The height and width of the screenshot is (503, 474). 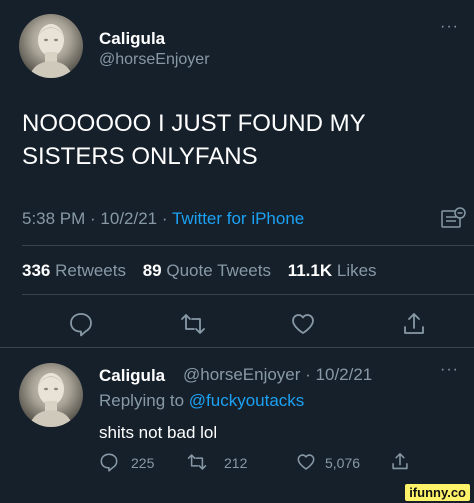 I want to click on likes-stat: 11.1K Likes, so click(x=332, y=270).